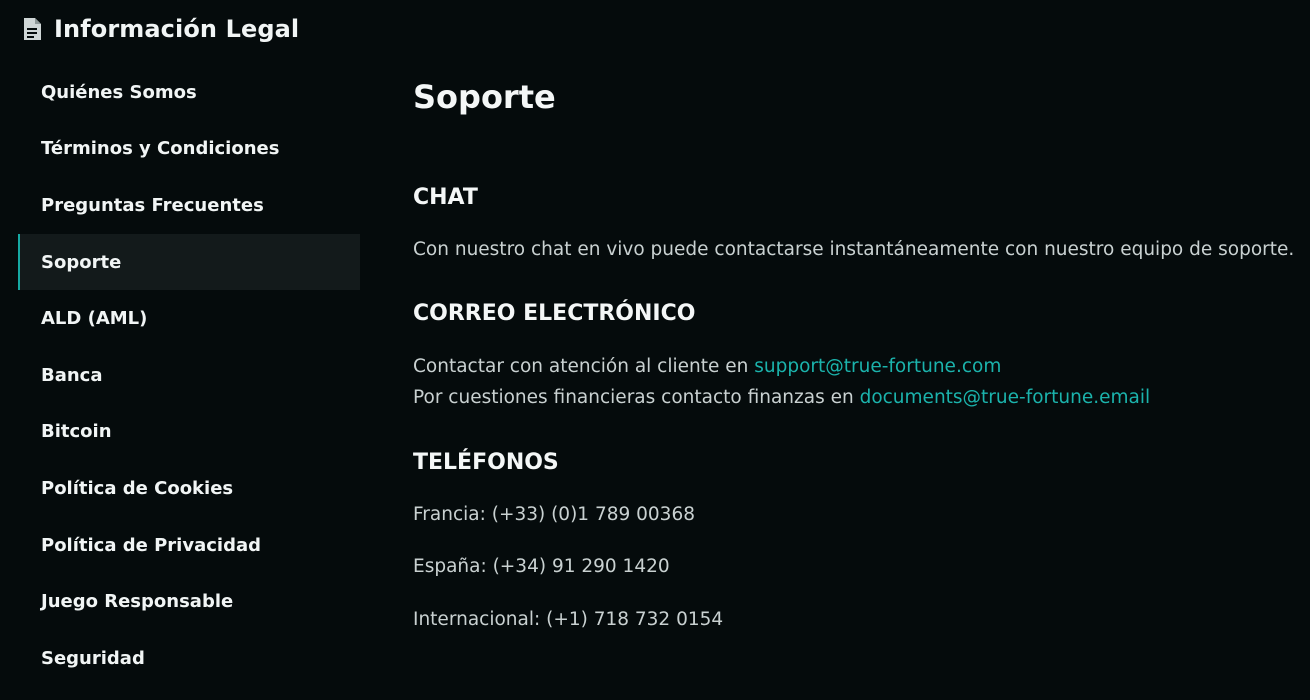 The height and width of the screenshot is (700, 1310). Describe the element at coordinates (189, 92) in the screenshot. I see `sidebar-item-quienes-somos: Quiénes Somos` at that location.